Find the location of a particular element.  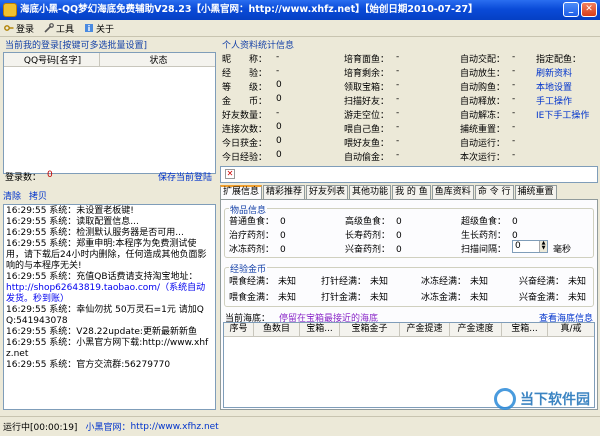

login-count-row: 登录数： 0 保存当前登陆 is located at coordinates (109, 175).